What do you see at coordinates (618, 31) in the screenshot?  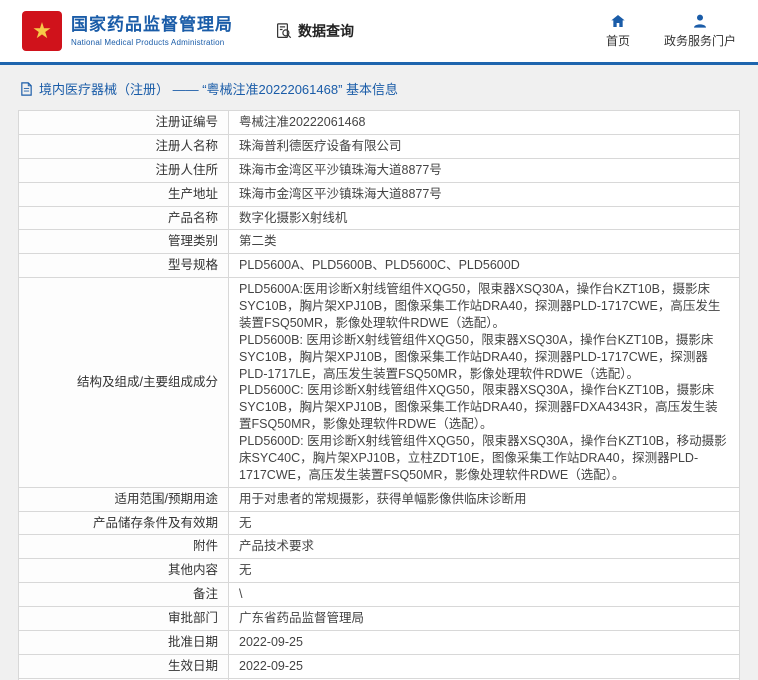 I see `nav-home: 首页` at bounding box center [618, 31].